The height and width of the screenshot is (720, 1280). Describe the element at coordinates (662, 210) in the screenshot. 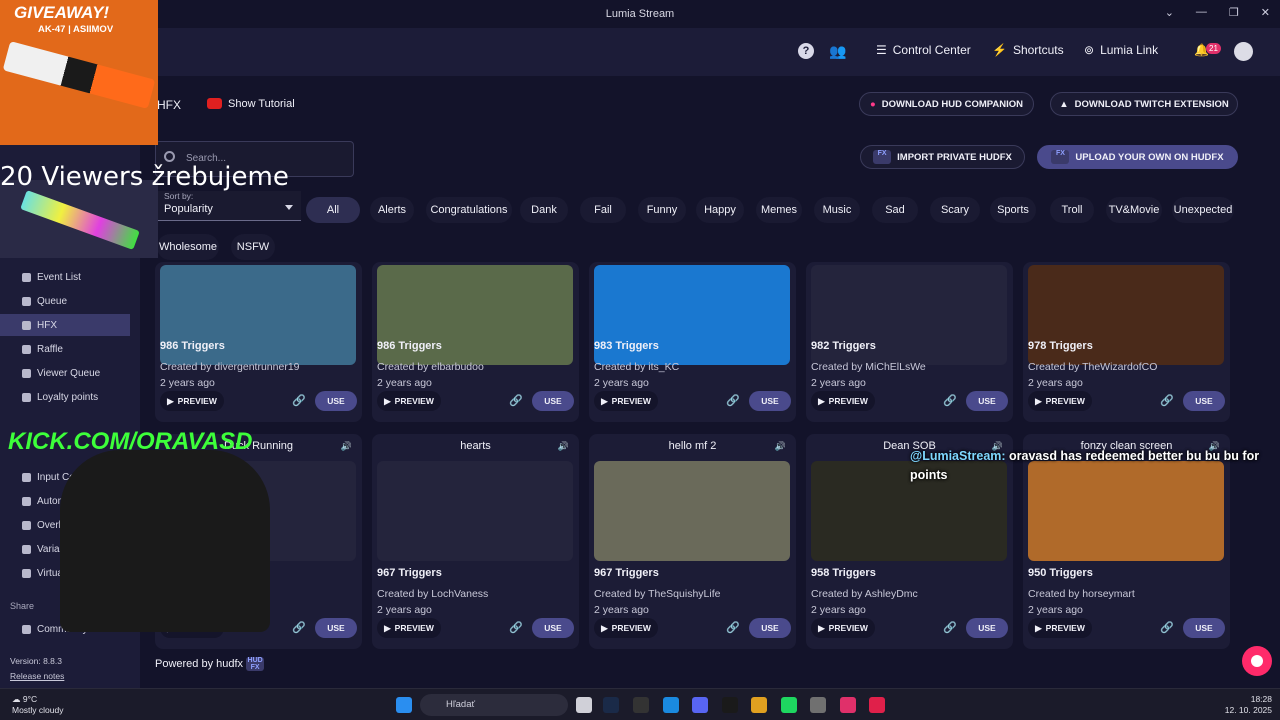

I see `filter-chip-funny: Funny` at that location.